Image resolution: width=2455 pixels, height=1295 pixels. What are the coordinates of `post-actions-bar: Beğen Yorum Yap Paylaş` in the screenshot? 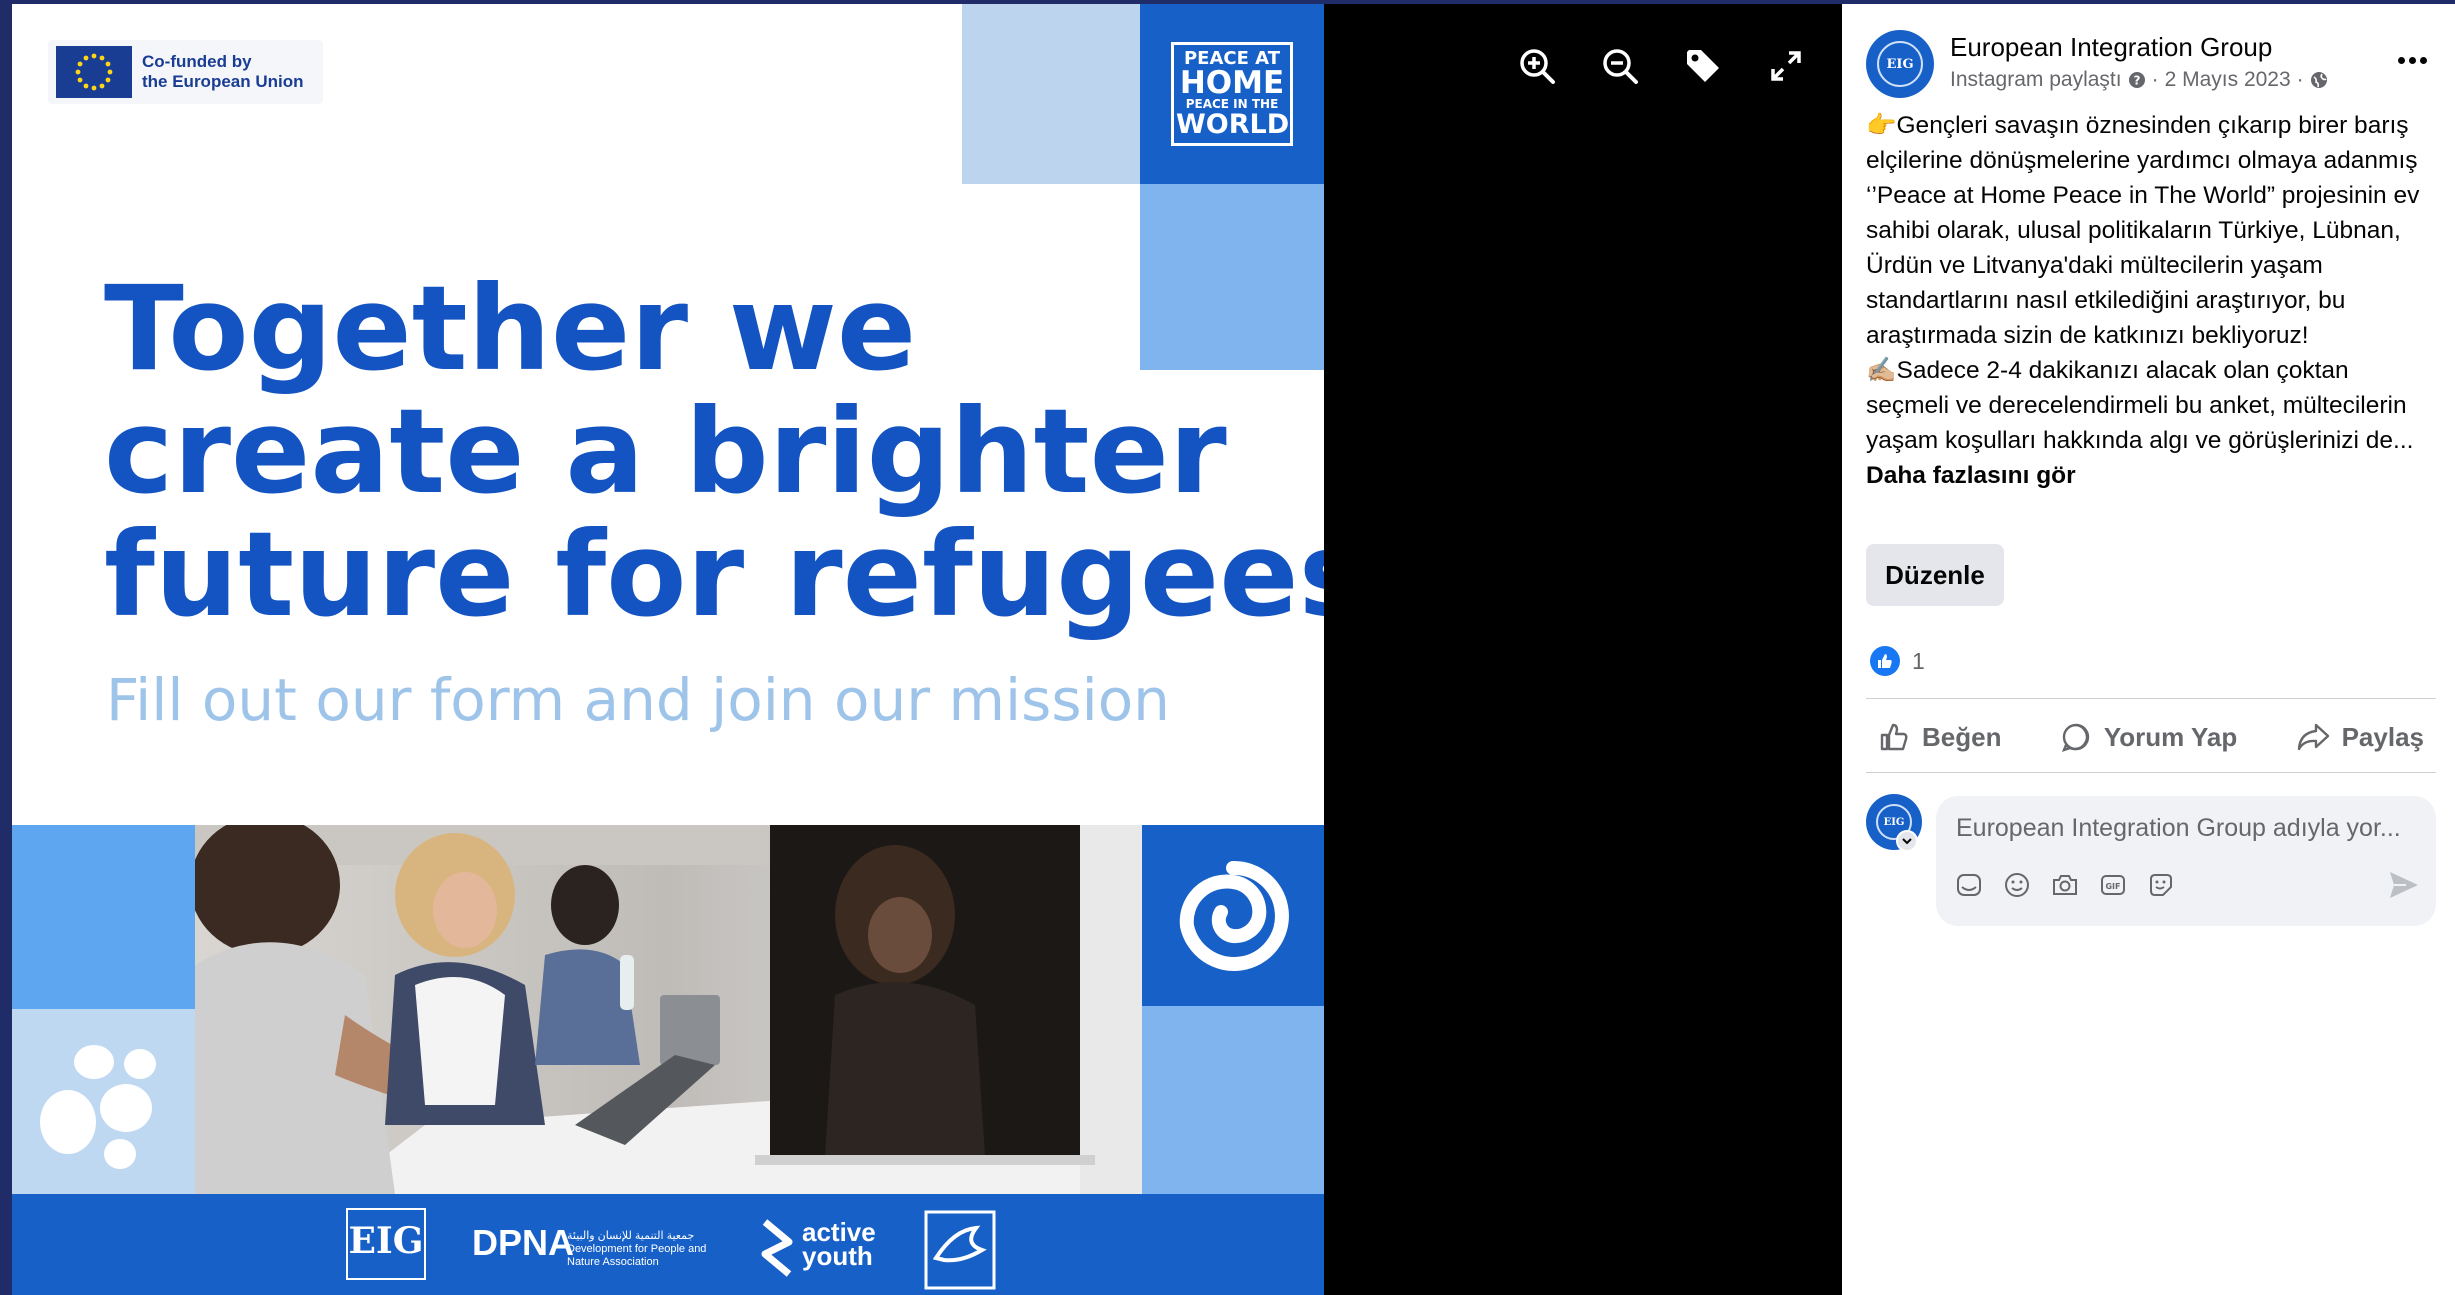 It's located at (2151, 737).